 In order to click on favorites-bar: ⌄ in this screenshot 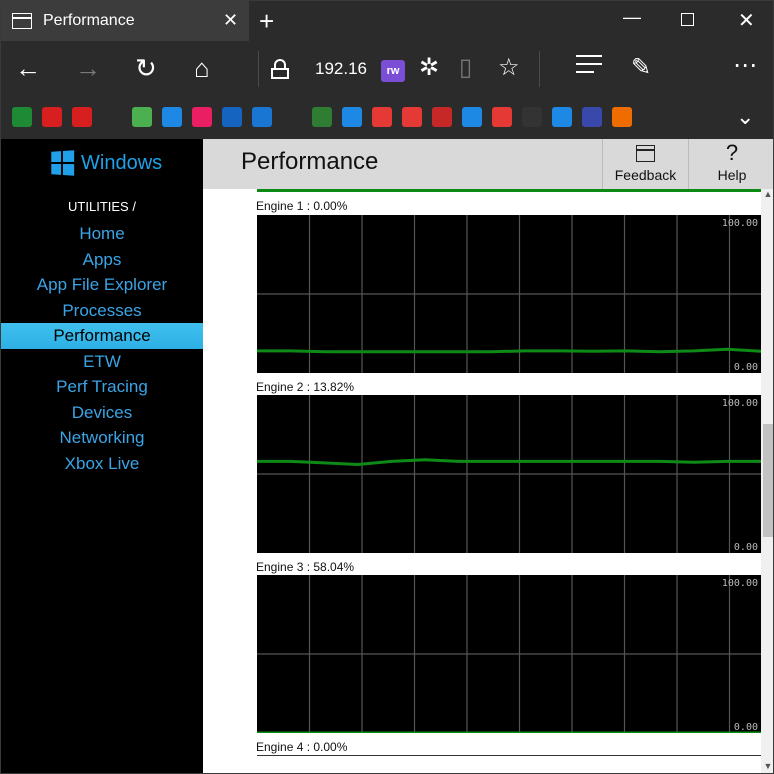, I will do `click(387, 118)`.